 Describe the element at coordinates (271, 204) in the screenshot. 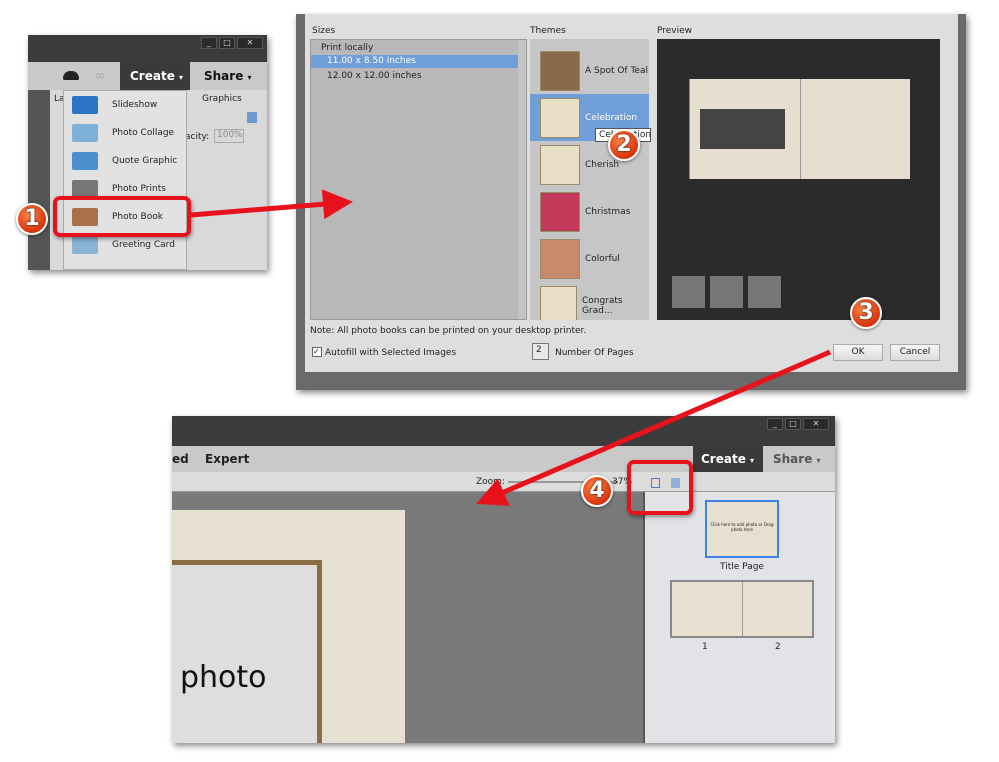

I see `arrow-1-to-dialog` at that location.